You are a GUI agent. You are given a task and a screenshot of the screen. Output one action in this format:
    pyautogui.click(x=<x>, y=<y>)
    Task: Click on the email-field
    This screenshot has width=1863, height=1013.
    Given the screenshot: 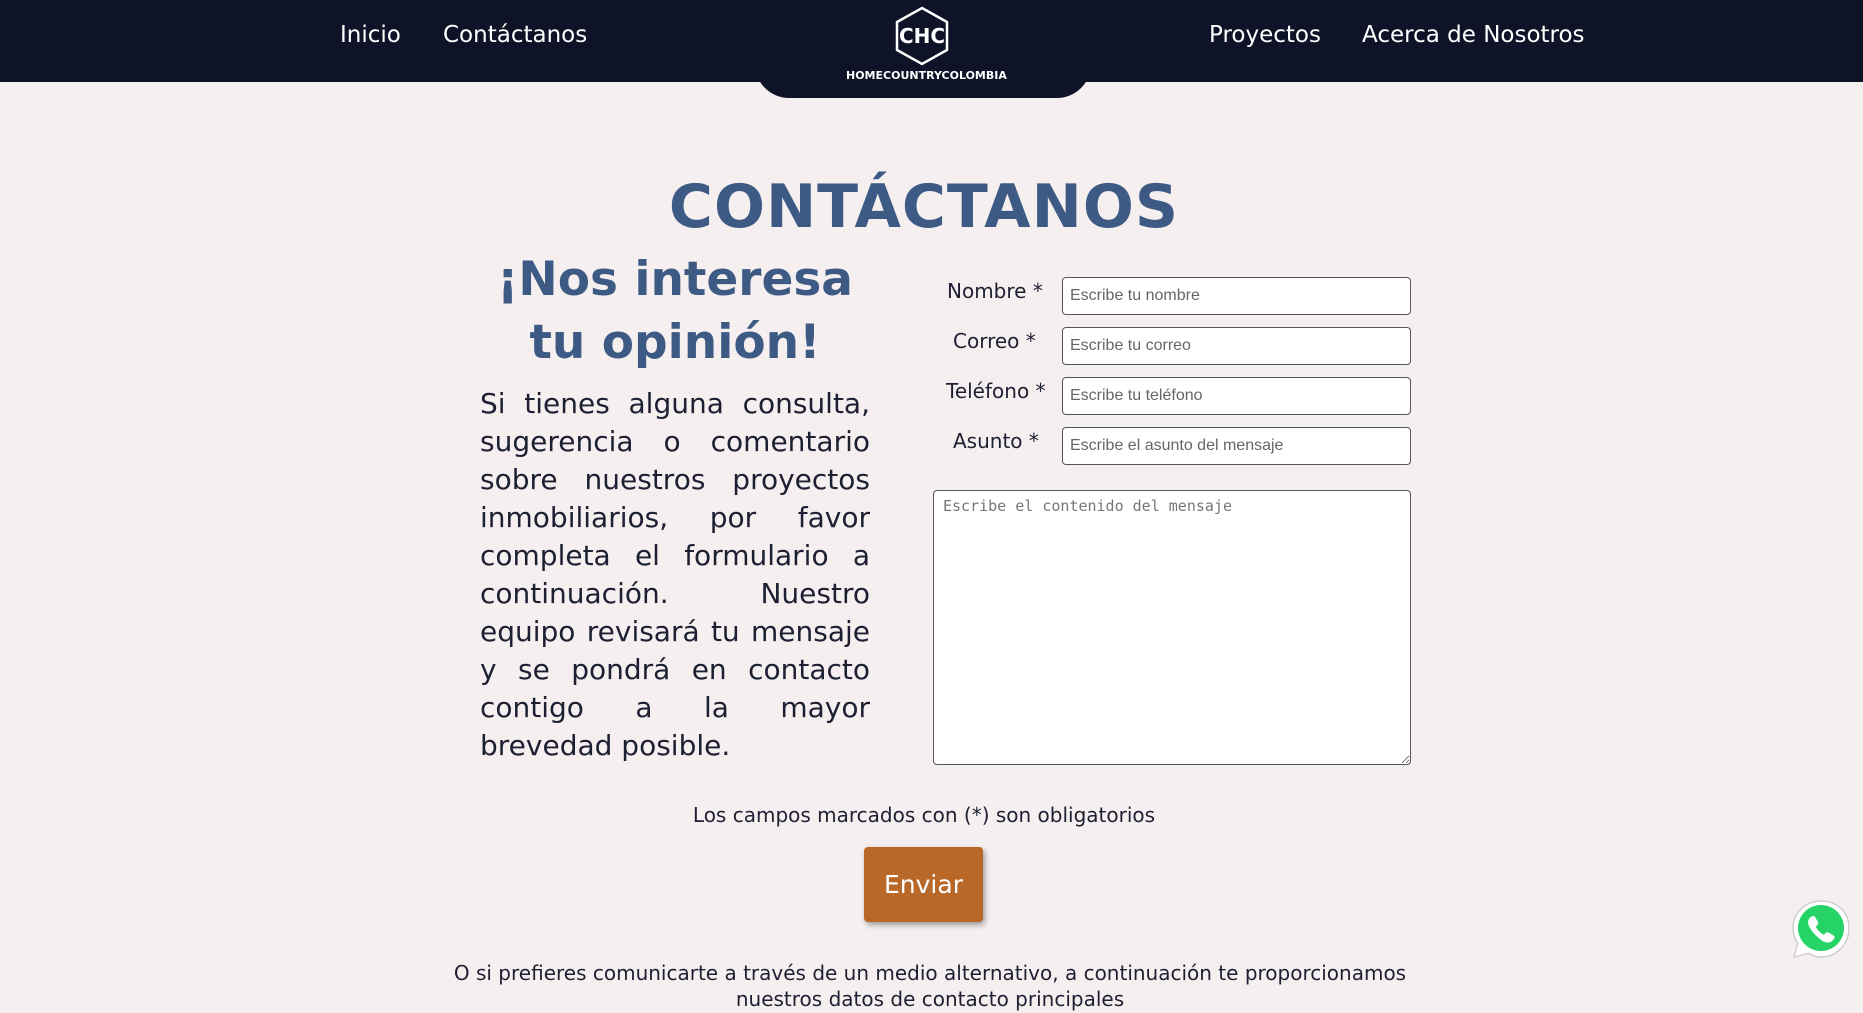 What is the action you would take?
    pyautogui.click(x=1236, y=346)
    